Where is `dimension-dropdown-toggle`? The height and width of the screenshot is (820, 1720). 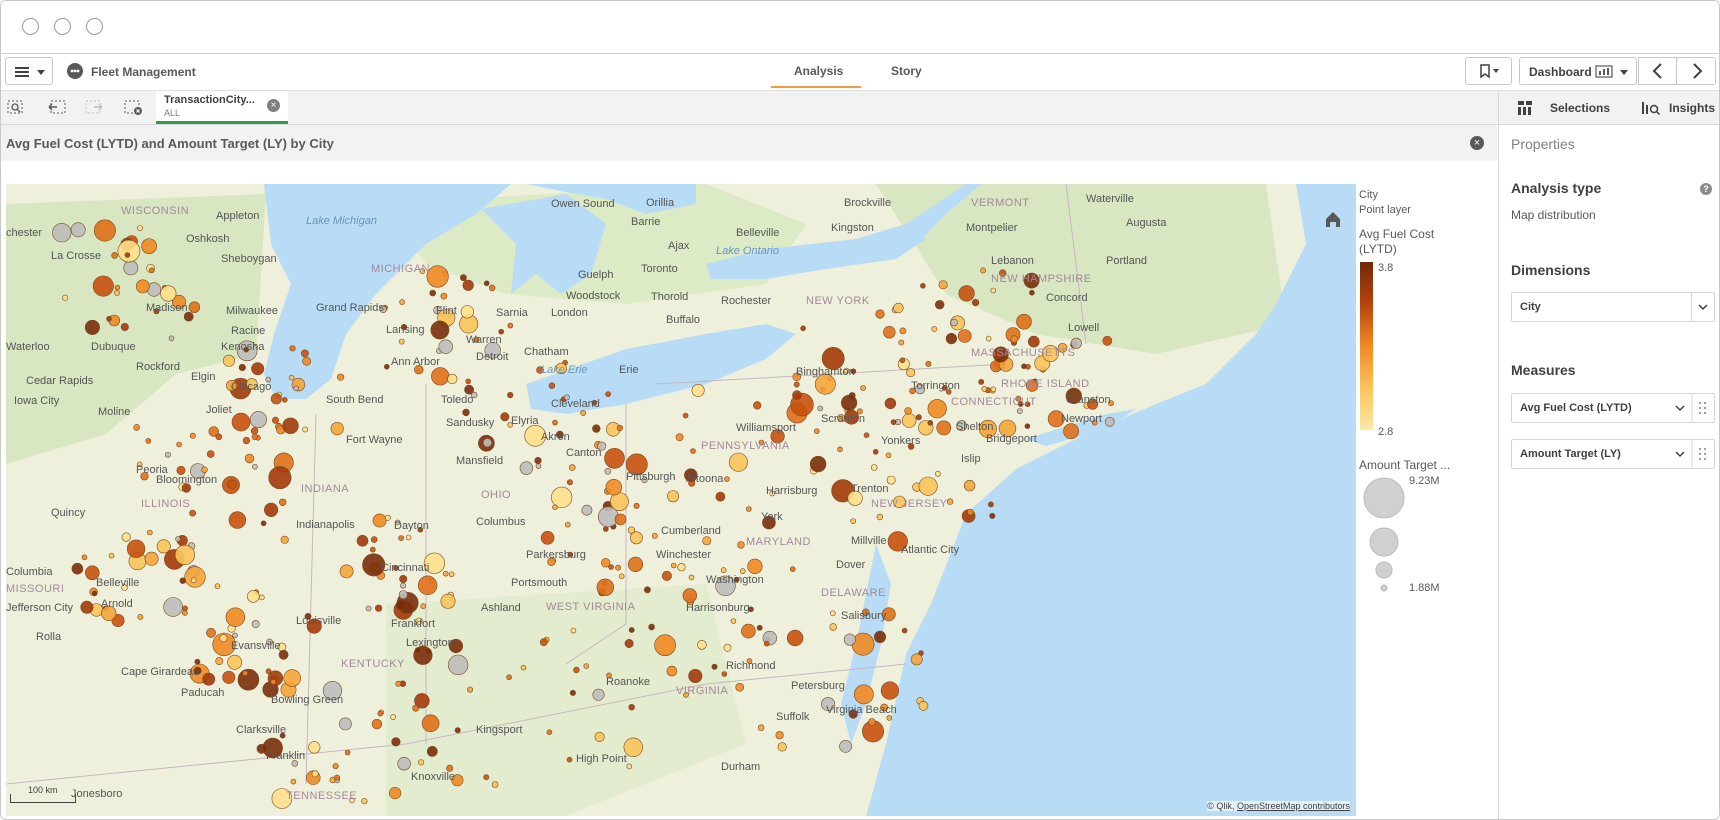
dimension-dropdown-toggle is located at coordinates (1702, 307).